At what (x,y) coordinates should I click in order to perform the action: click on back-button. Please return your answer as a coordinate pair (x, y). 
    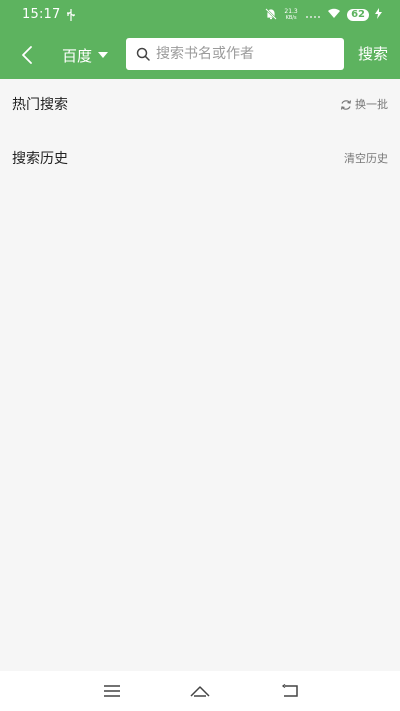
    Looking at the image, I should click on (27, 55).